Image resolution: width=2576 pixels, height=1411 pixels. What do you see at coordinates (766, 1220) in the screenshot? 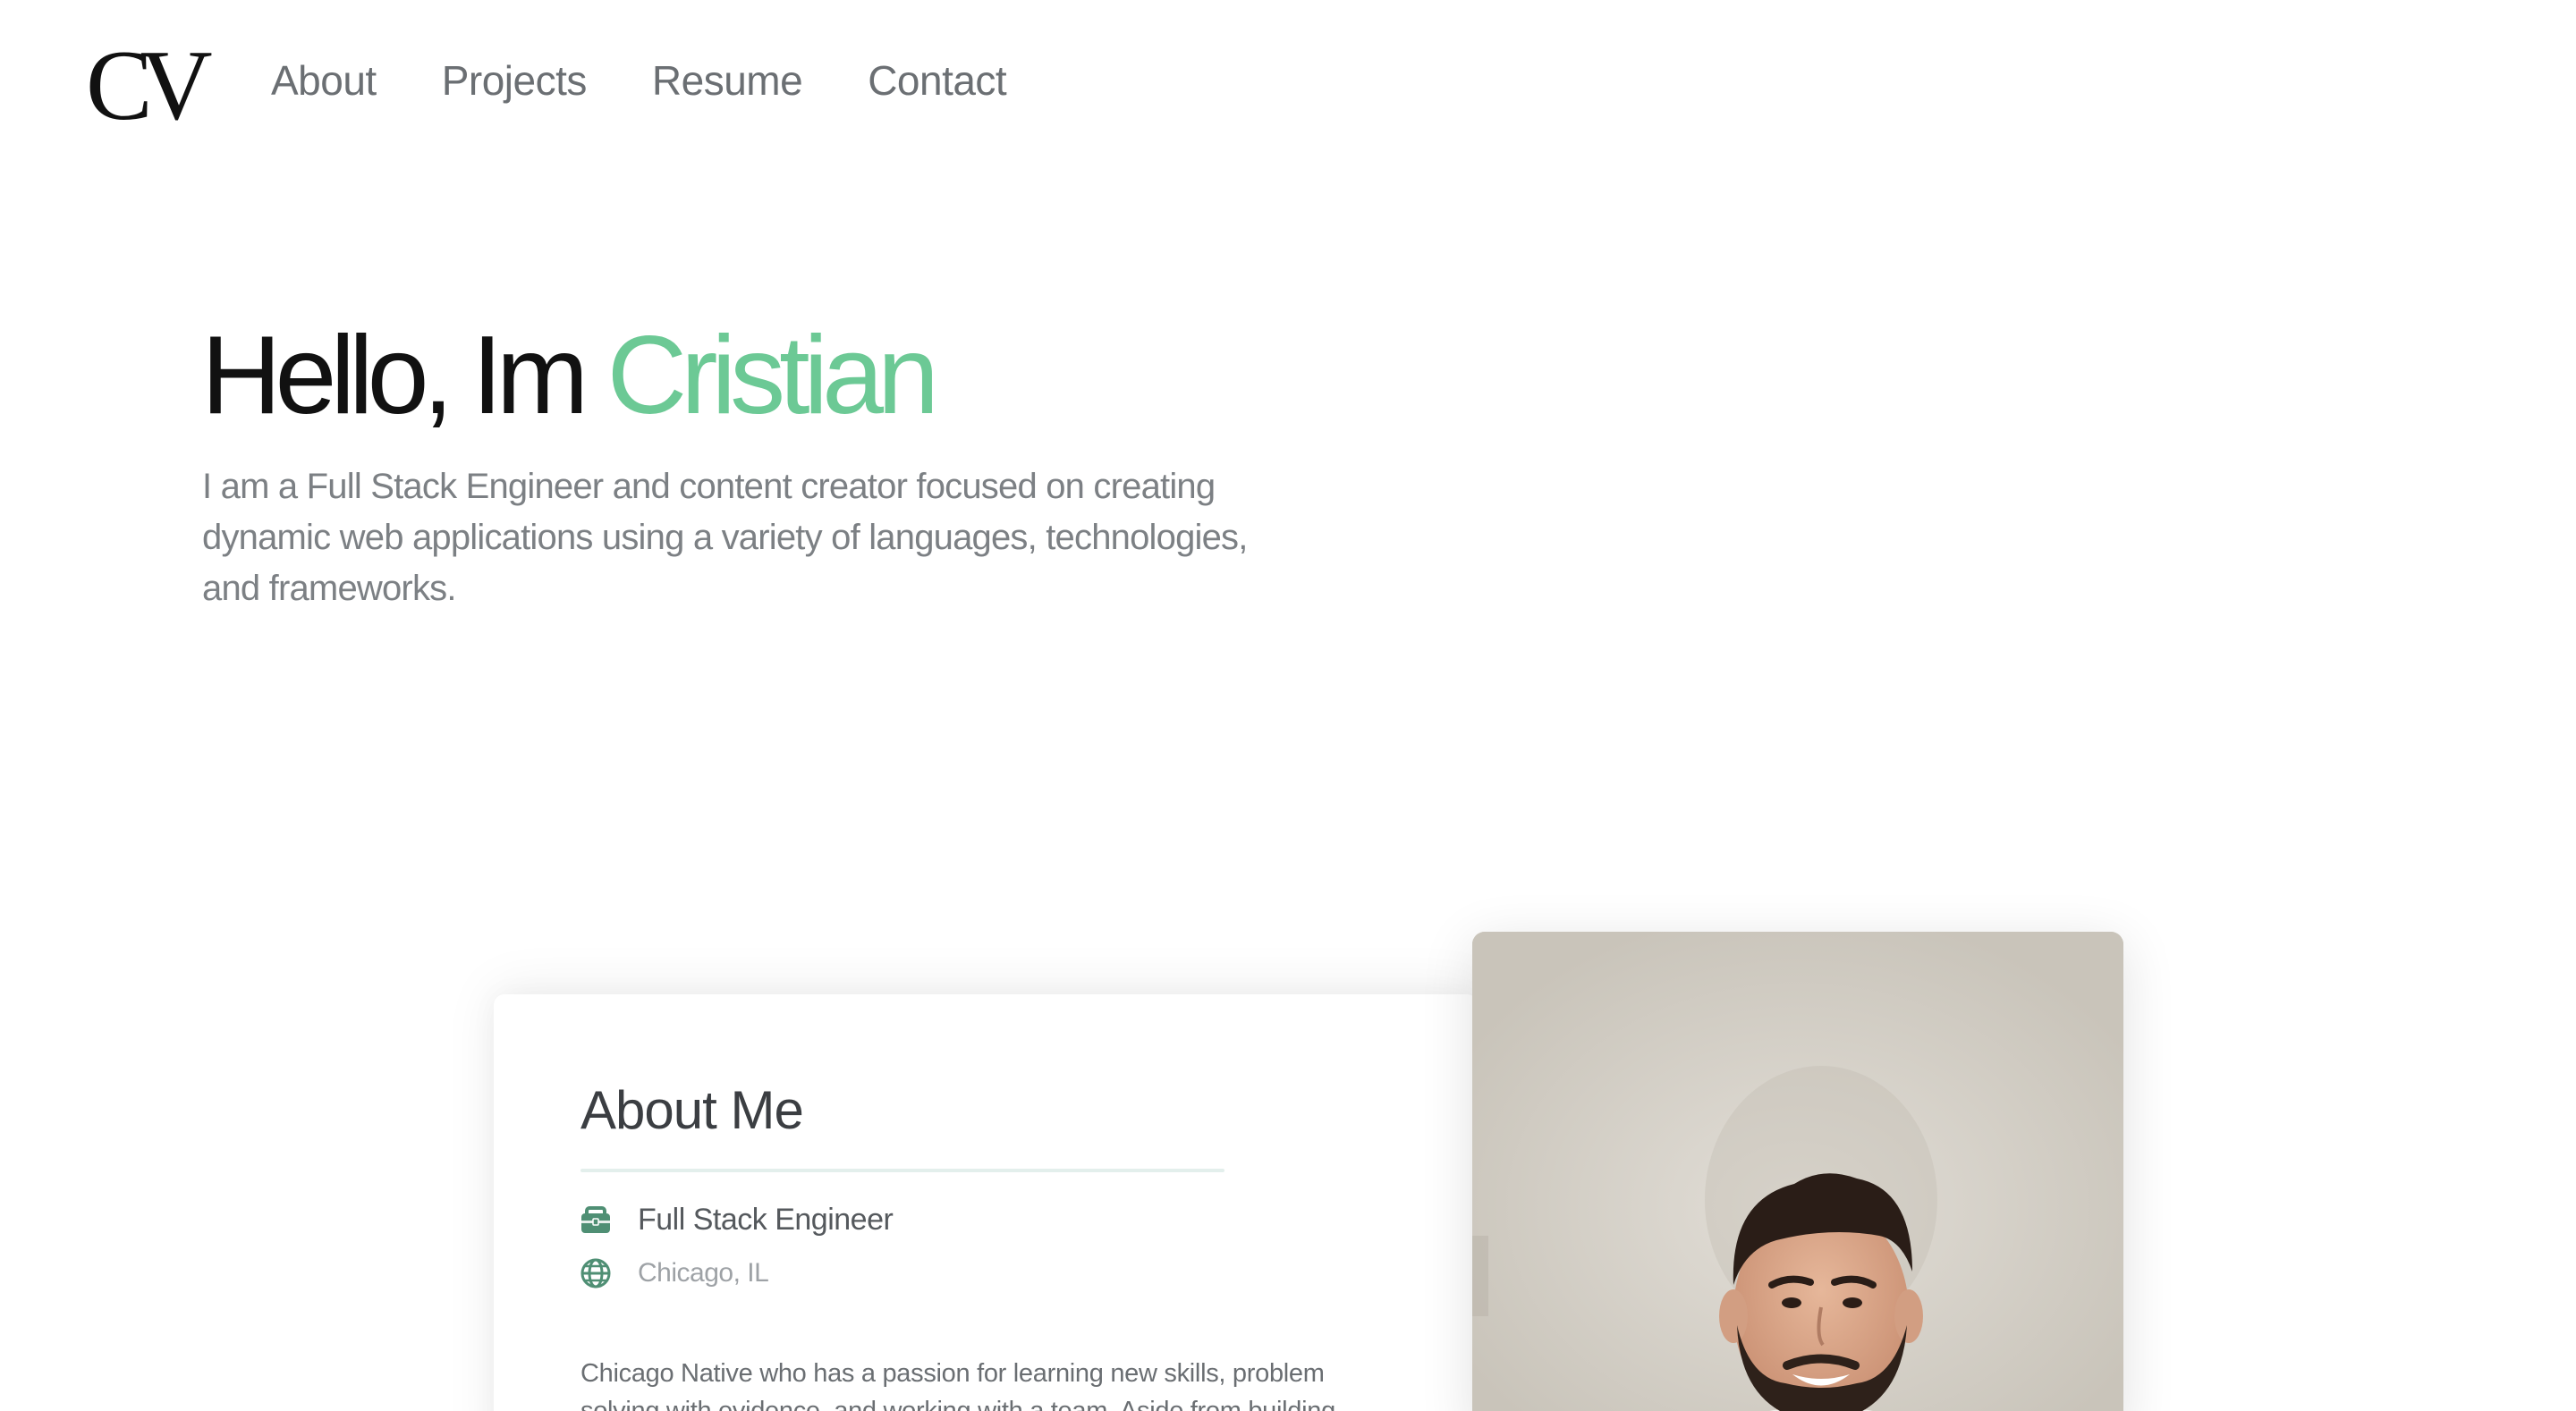
I see `job-title: Full Stack Engineer` at bounding box center [766, 1220].